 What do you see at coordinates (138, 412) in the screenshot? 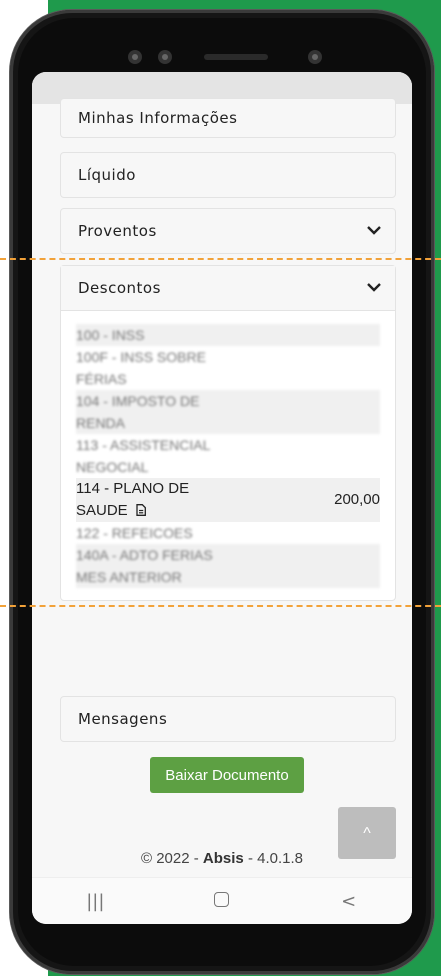
I see `item-label: 104 - IMPOSTO DE RENDA` at bounding box center [138, 412].